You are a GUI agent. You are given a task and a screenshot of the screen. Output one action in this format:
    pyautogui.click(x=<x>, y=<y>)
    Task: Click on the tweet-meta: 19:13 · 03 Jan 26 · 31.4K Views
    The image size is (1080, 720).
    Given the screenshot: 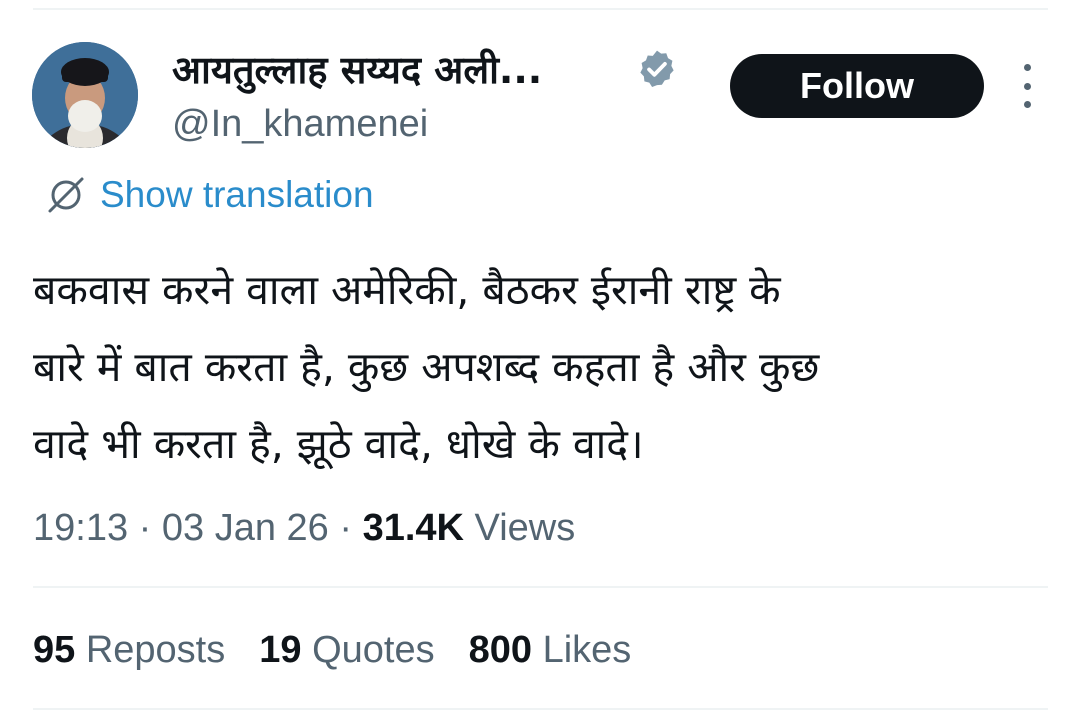 What is the action you would take?
    pyautogui.click(x=304, y=528)
    